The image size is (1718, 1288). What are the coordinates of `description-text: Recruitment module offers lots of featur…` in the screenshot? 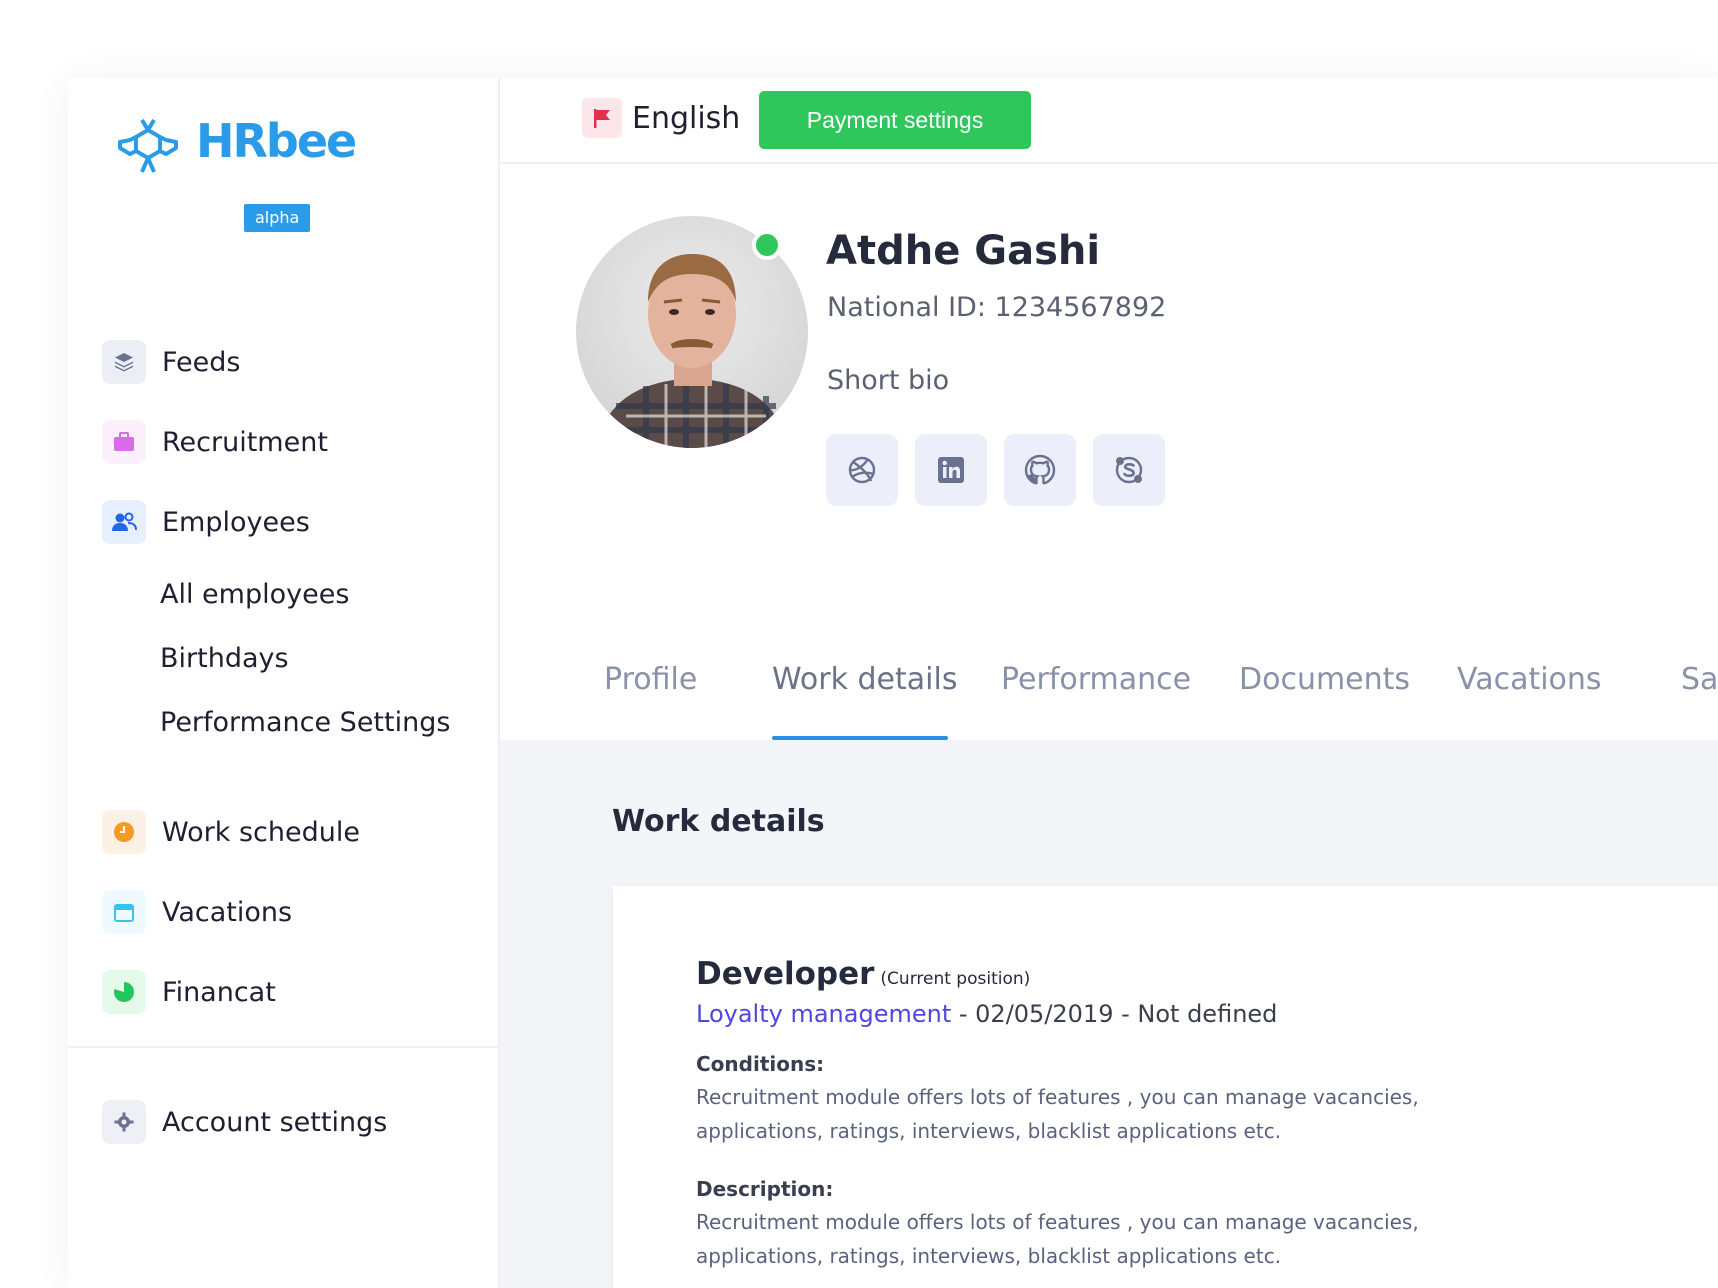 It's located at (1057, 1239).